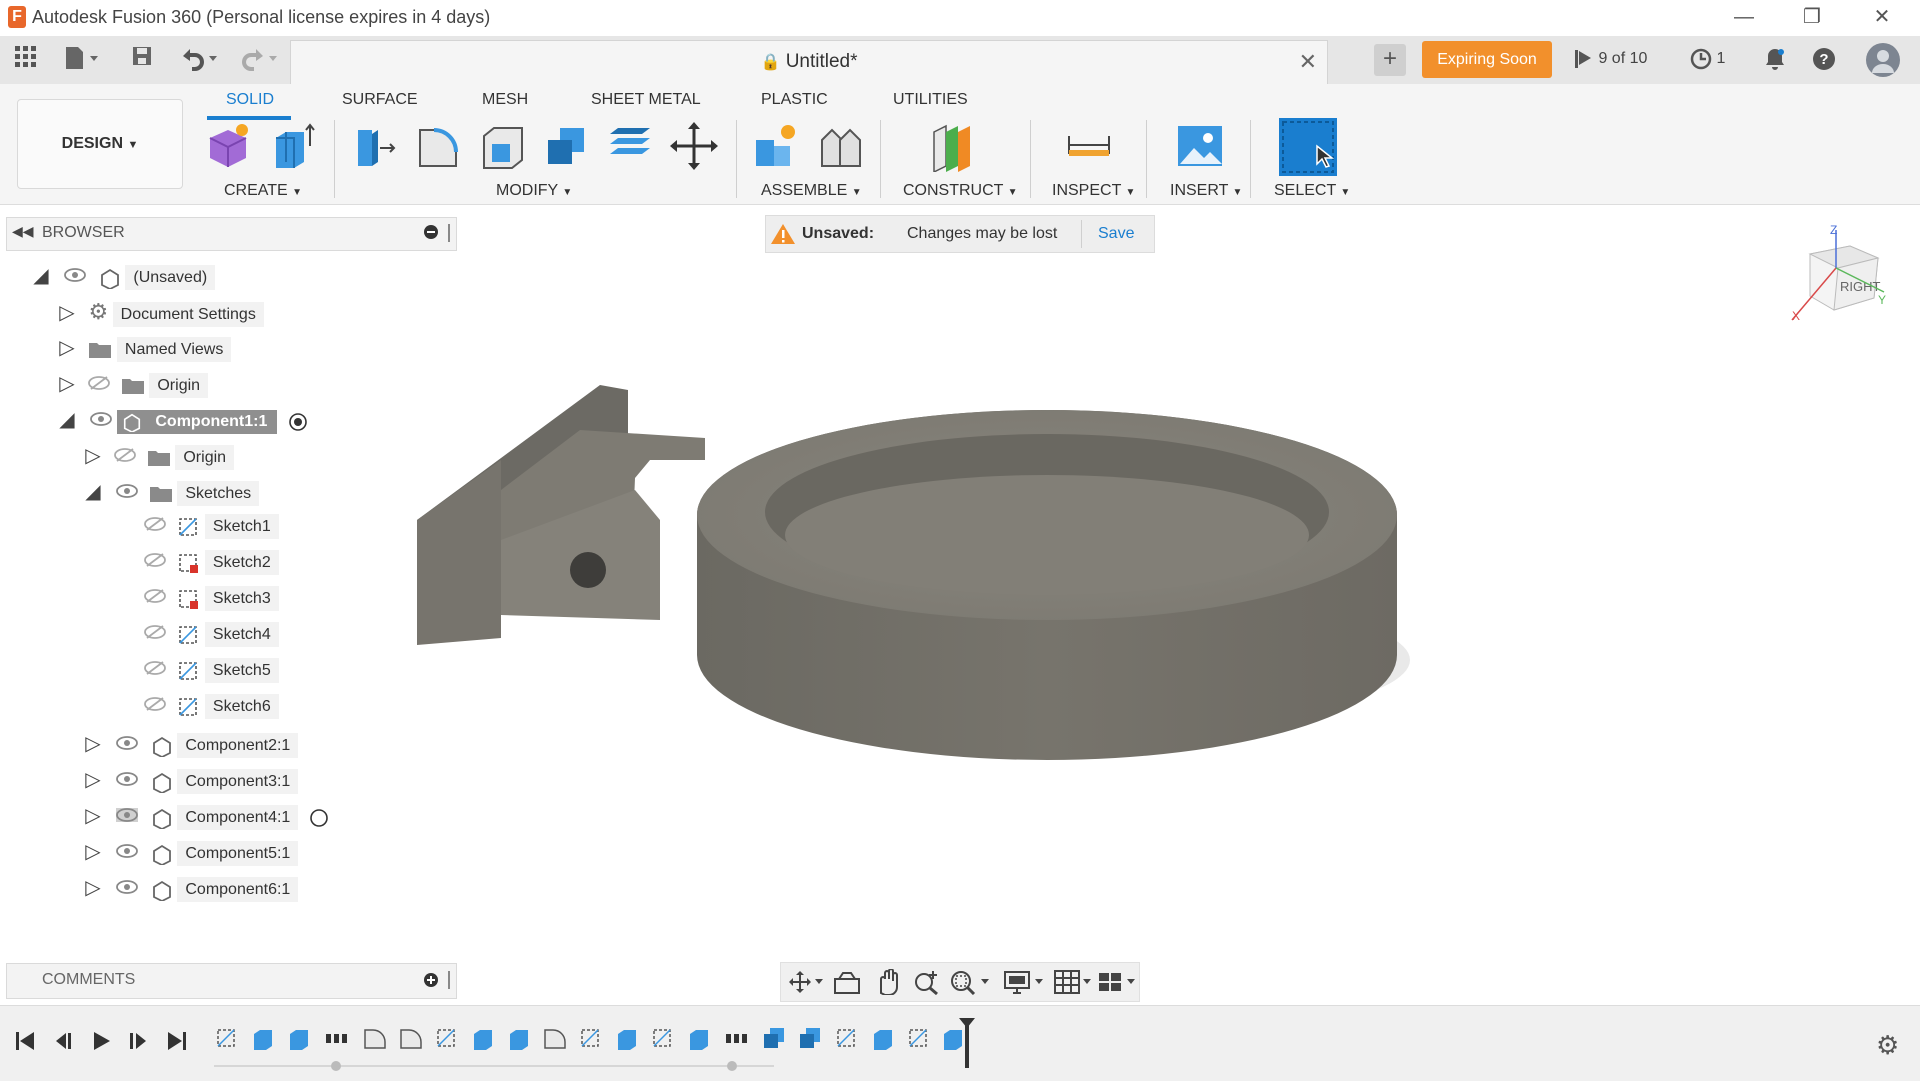  Describe the element at coordinates (646, 100) in the screenshot. I see `tab-sheet-metal: SHEET METAL` at that location.